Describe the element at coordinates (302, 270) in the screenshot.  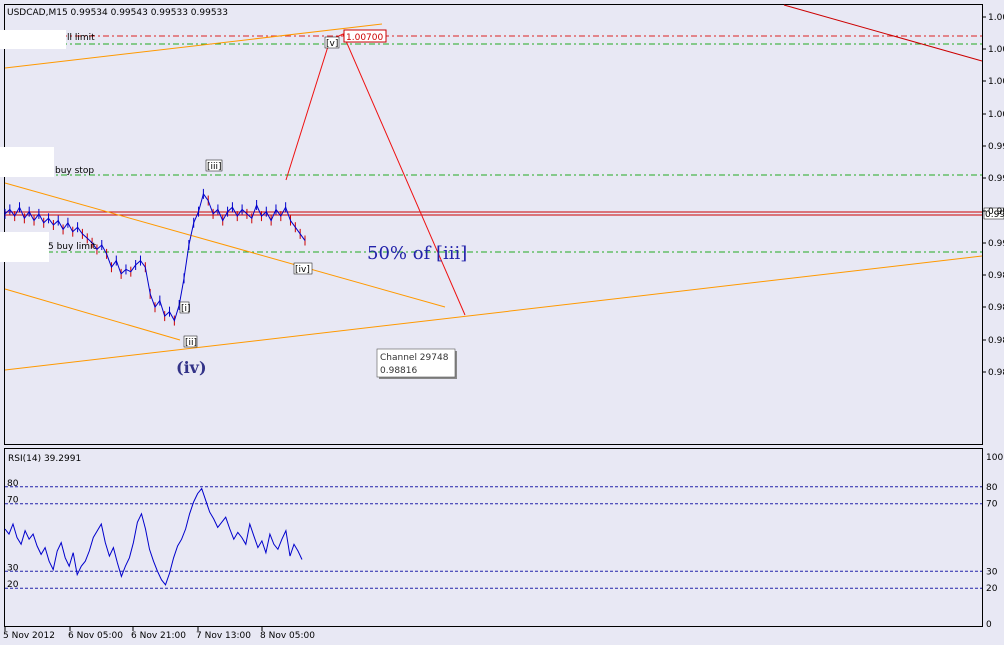
I see `wave-iv-small-label: [iv]` at that location.